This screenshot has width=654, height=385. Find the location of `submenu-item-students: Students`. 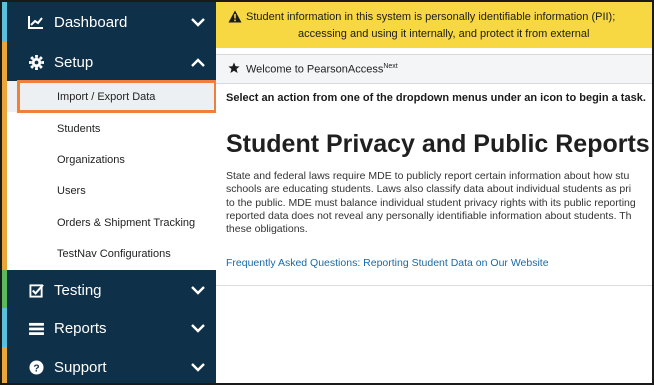

submenu-item-students: Students is located at coordinates (111, 128).